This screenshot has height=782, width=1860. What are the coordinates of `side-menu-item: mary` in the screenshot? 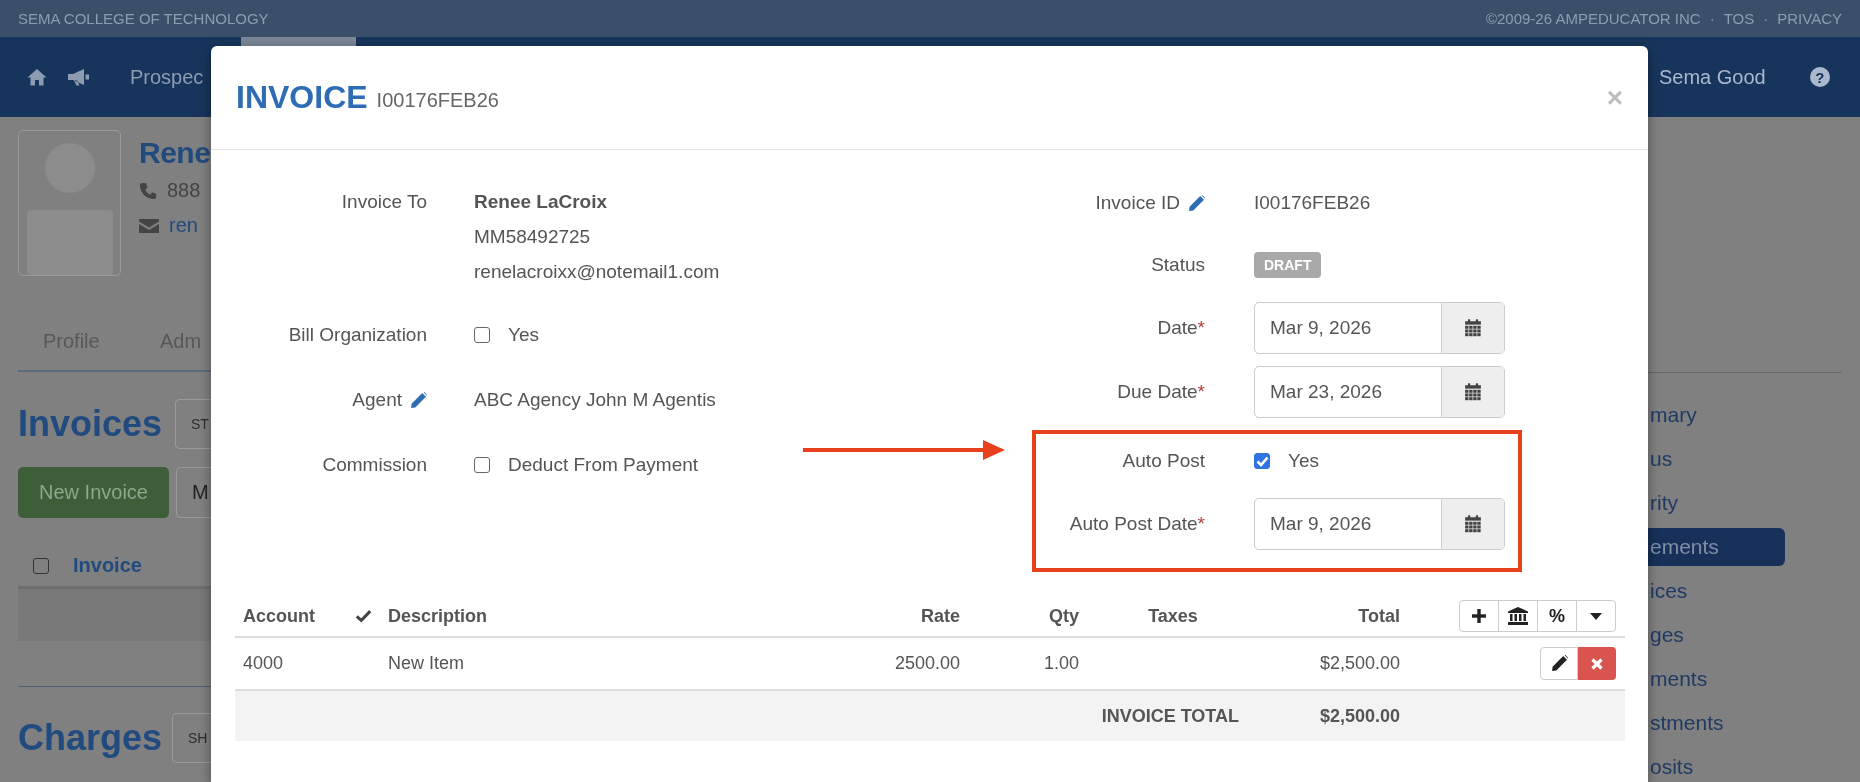 It's located at (1716, 415).